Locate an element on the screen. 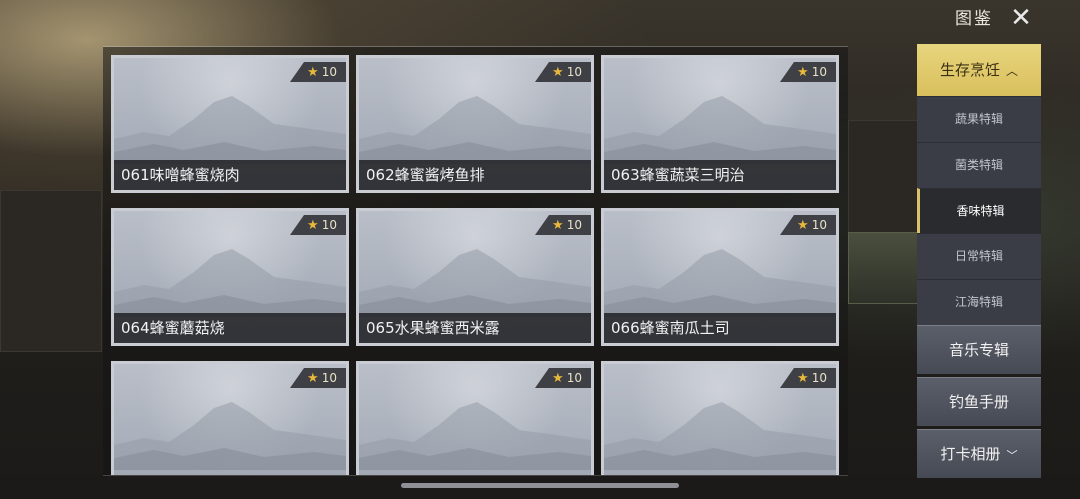  category-label: 打卡相册 is located at coordinates (970, 454).